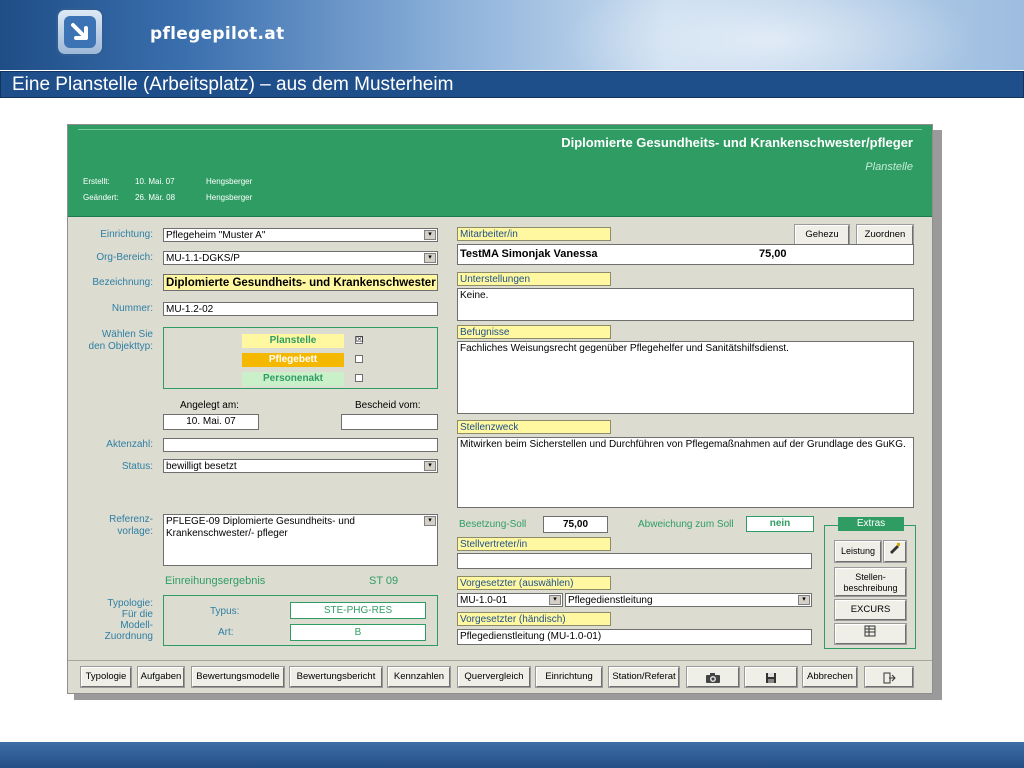  What do you see at coordinates (822, 235) in the screenshot?
I see `gehezu-button: Gehezu` at bounding box center [822, 235].